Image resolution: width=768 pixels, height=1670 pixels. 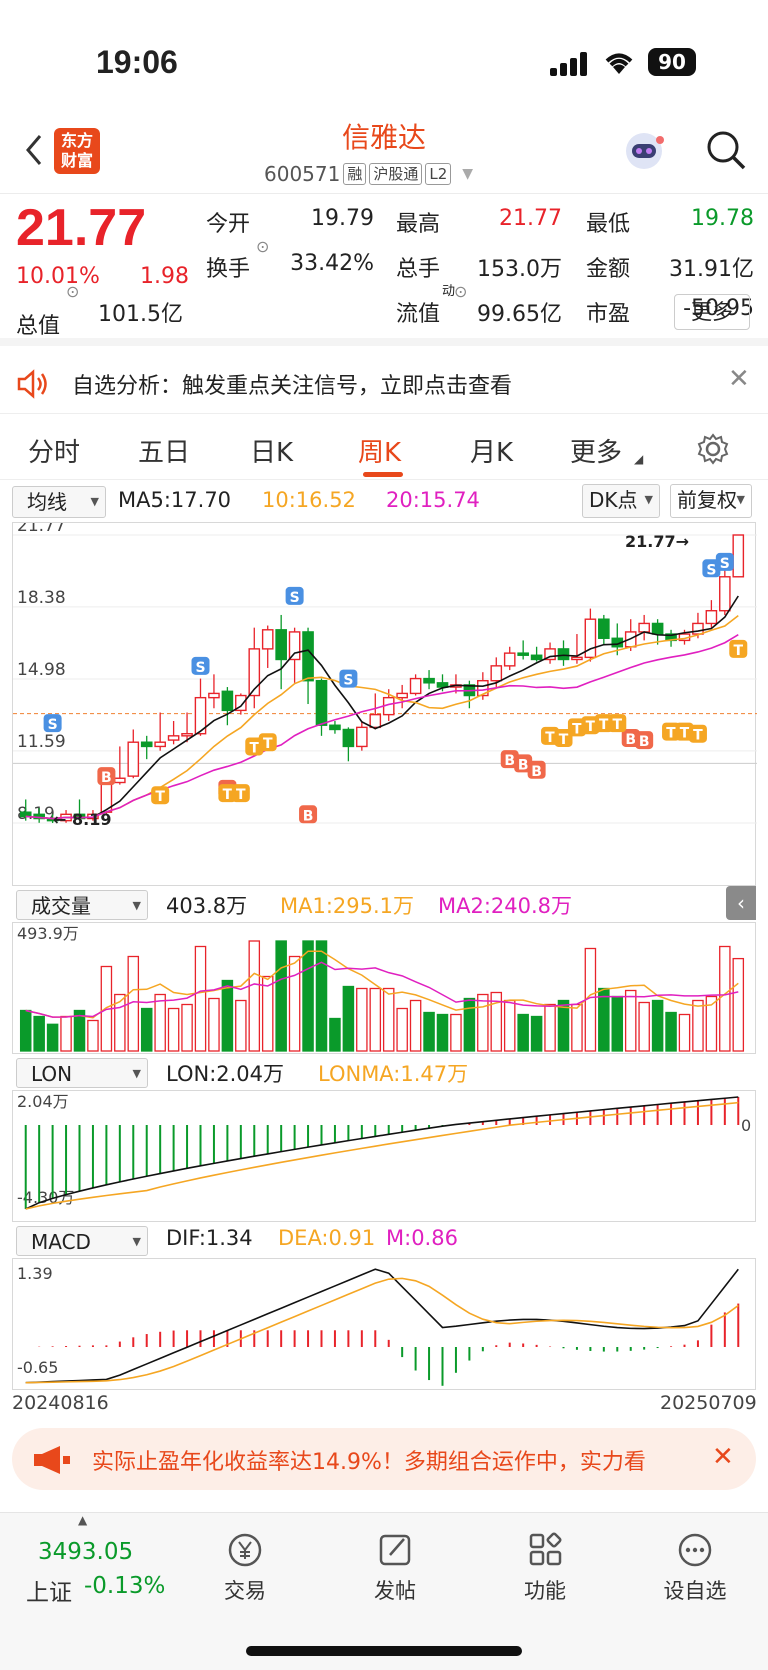 What do you see at coordinates (245, 1568) in the screenshot?
I see `trade-button: 交易` at bounding box center [245, 1568].